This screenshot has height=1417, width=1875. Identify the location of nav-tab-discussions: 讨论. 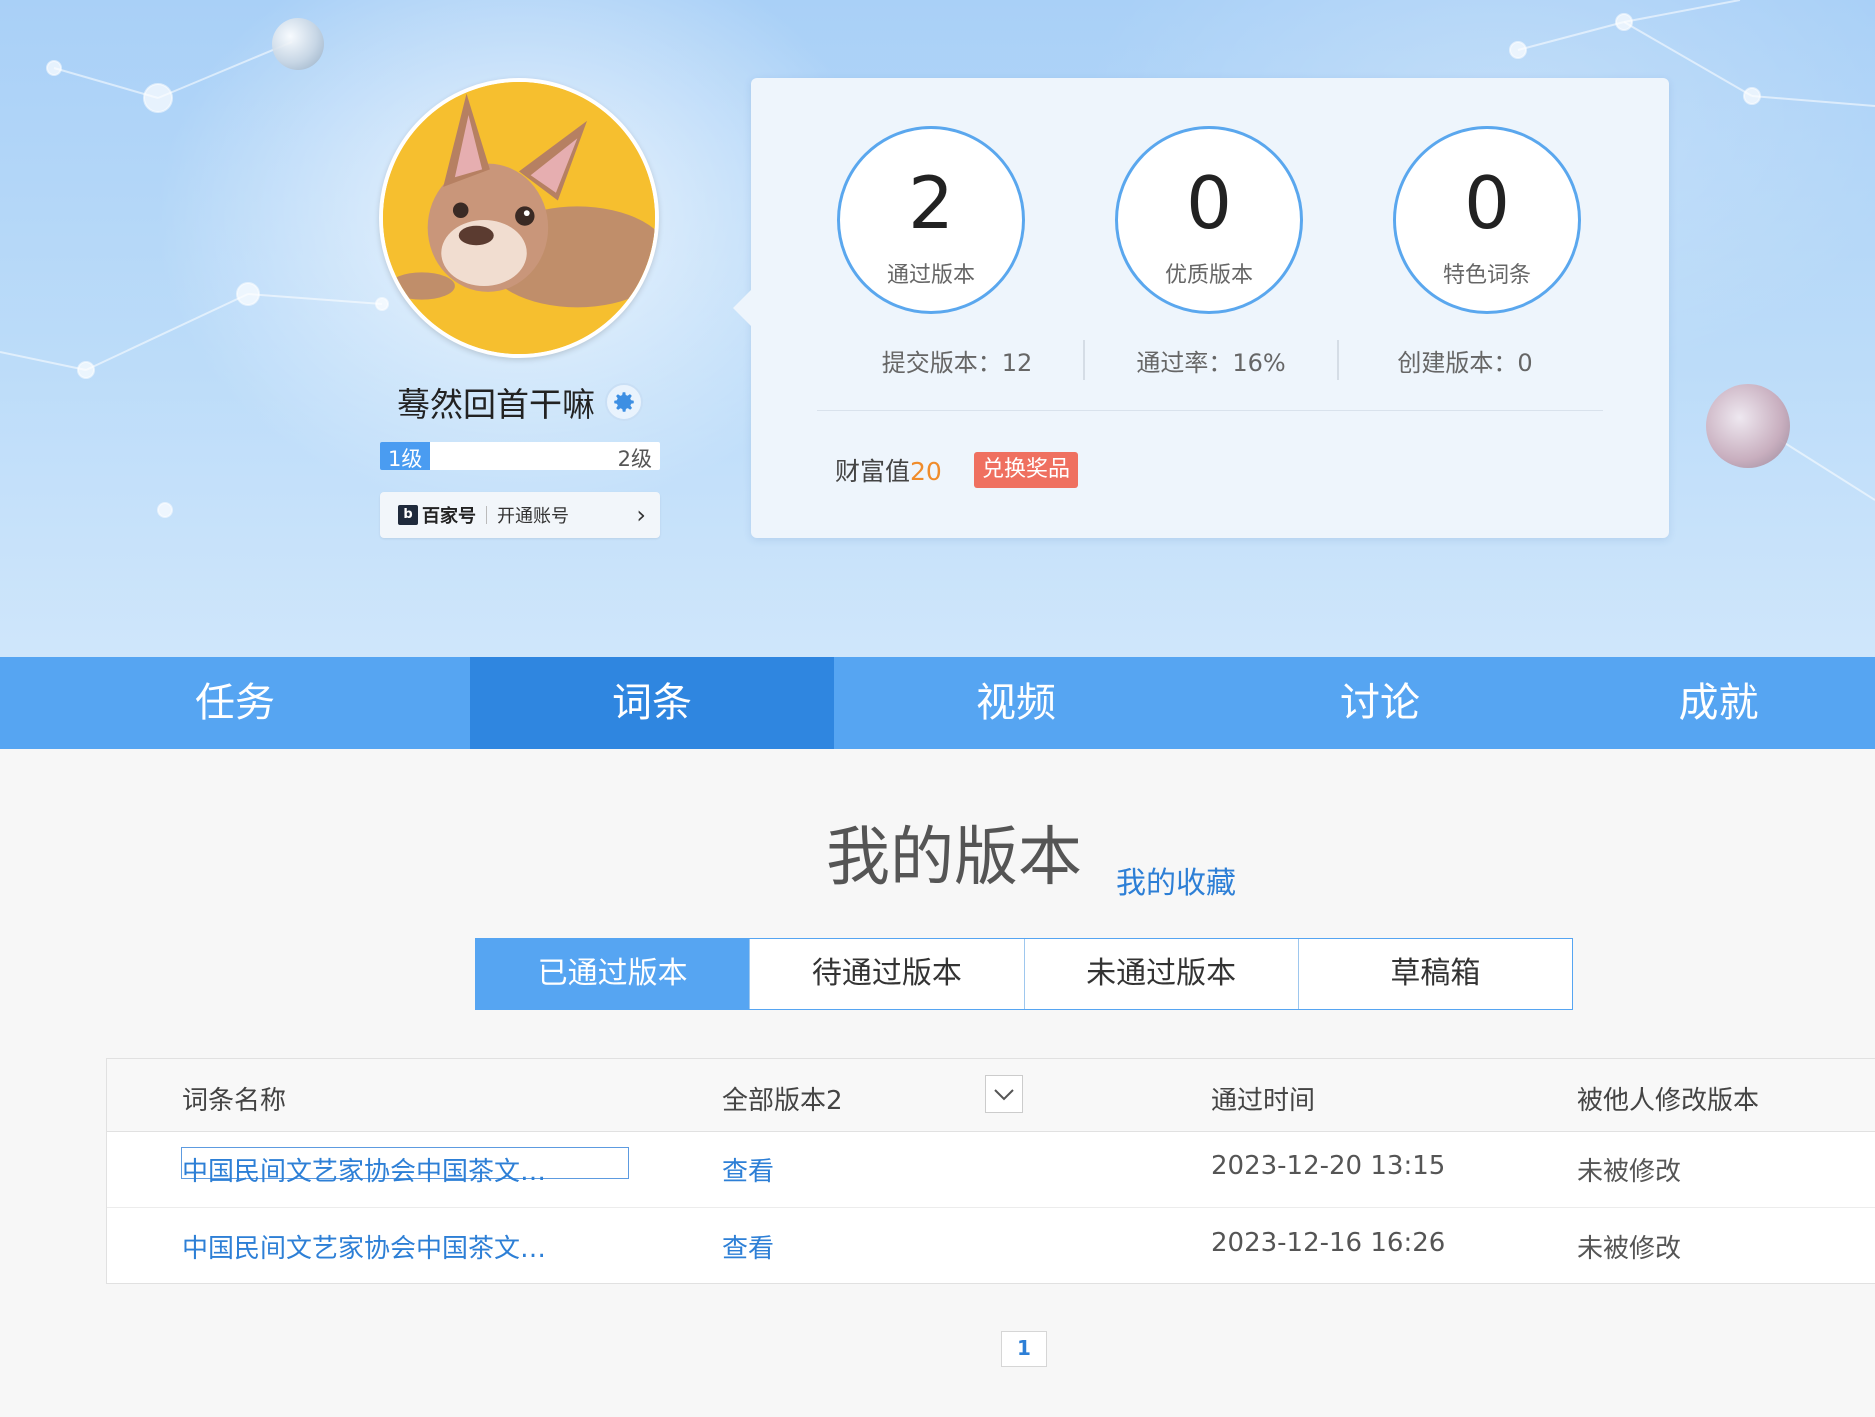
(1380, 703).